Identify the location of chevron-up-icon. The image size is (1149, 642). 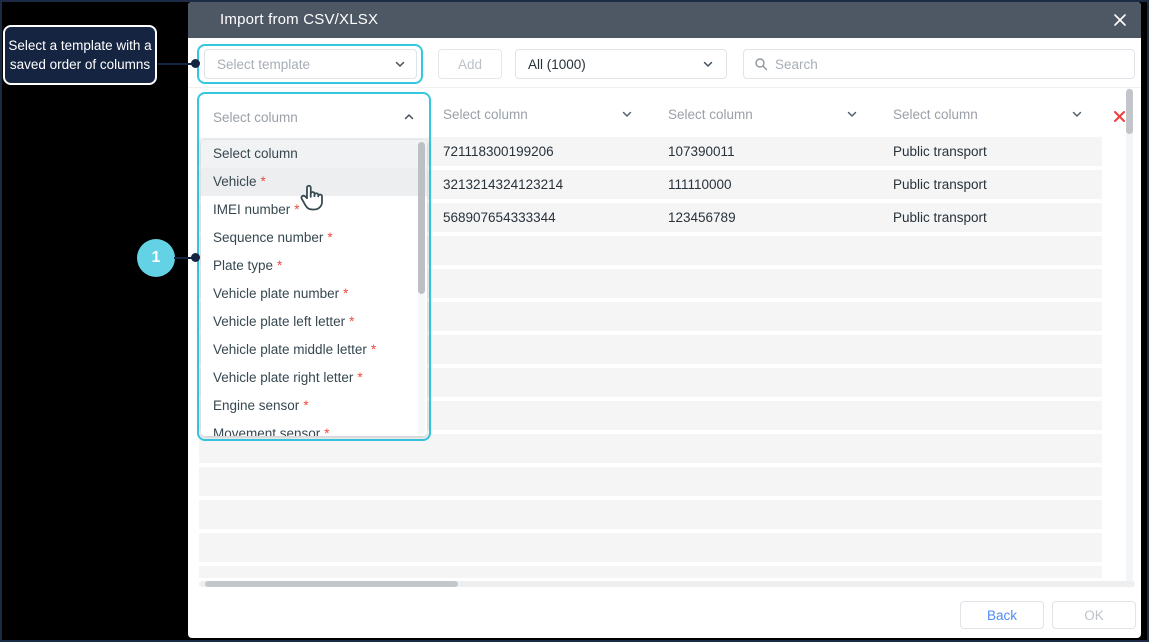
(409, 117).